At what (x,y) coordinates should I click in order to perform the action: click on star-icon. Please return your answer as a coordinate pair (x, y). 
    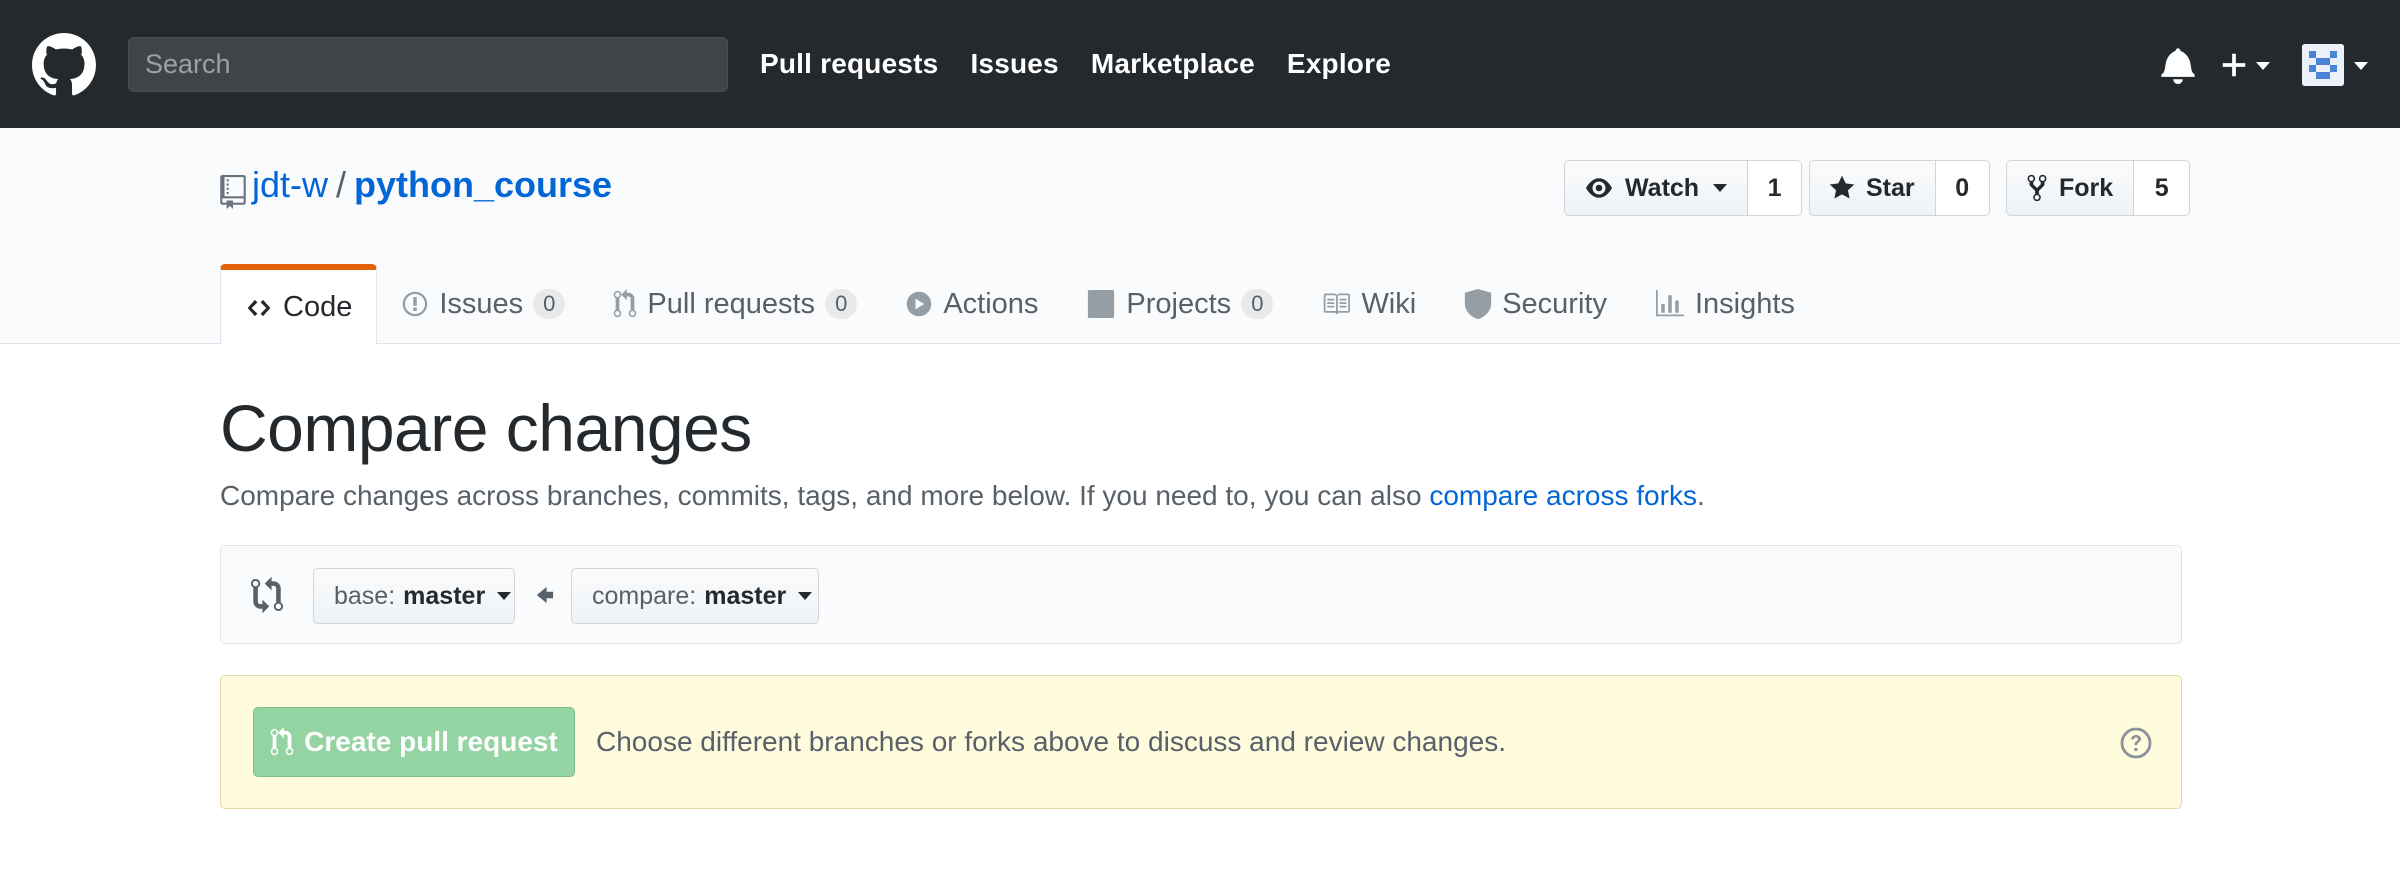
    Looking at the image, I should click on (1842, 187).